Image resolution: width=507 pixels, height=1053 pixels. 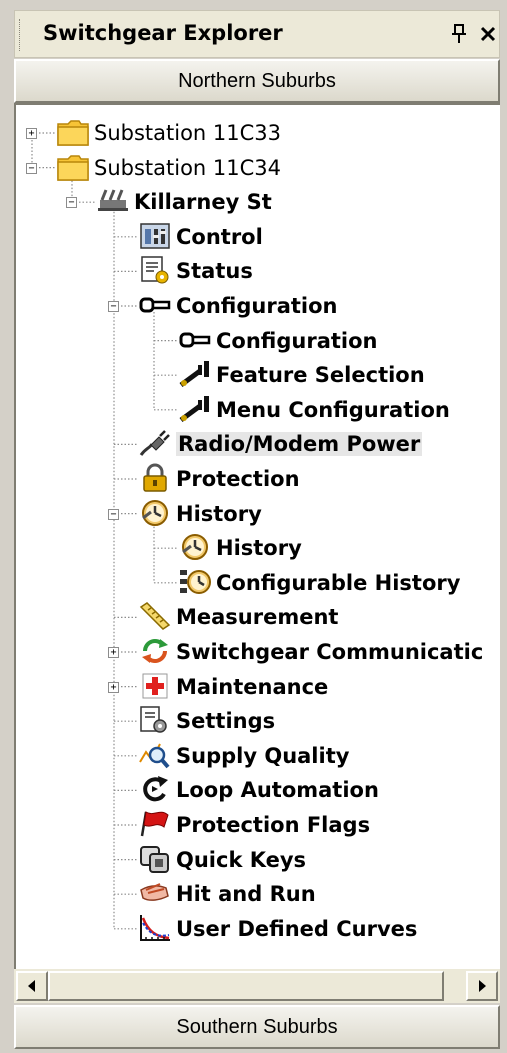 I want to click on tree-node: Maintenance, so click(x=233, y=687).